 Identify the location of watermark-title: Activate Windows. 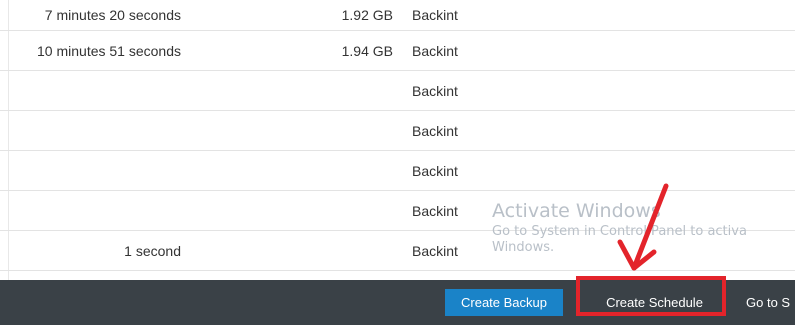
(576, 211).